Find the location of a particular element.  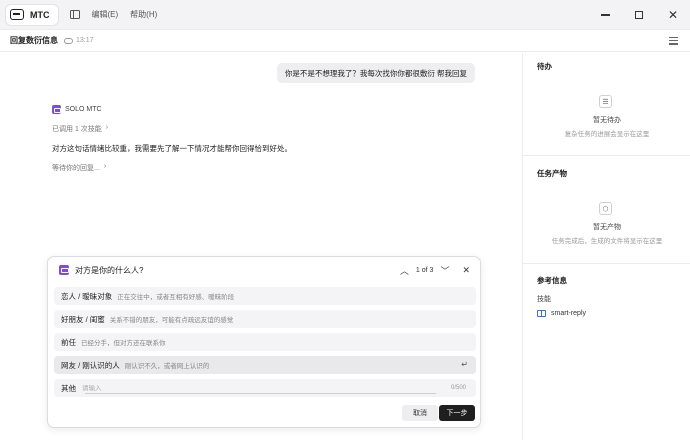

reference-skill-link: smart-reply is located at coordinates (561, 313).